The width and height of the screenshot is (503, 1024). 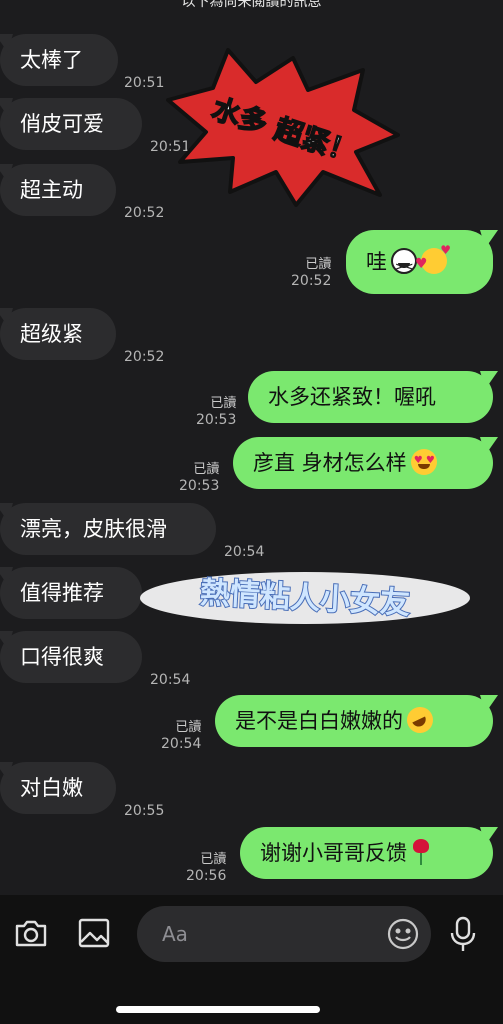 I want to click on message-outgoing: 谢谢小哥哥反馈 已讀 20:56, so click(x=337, y=855).